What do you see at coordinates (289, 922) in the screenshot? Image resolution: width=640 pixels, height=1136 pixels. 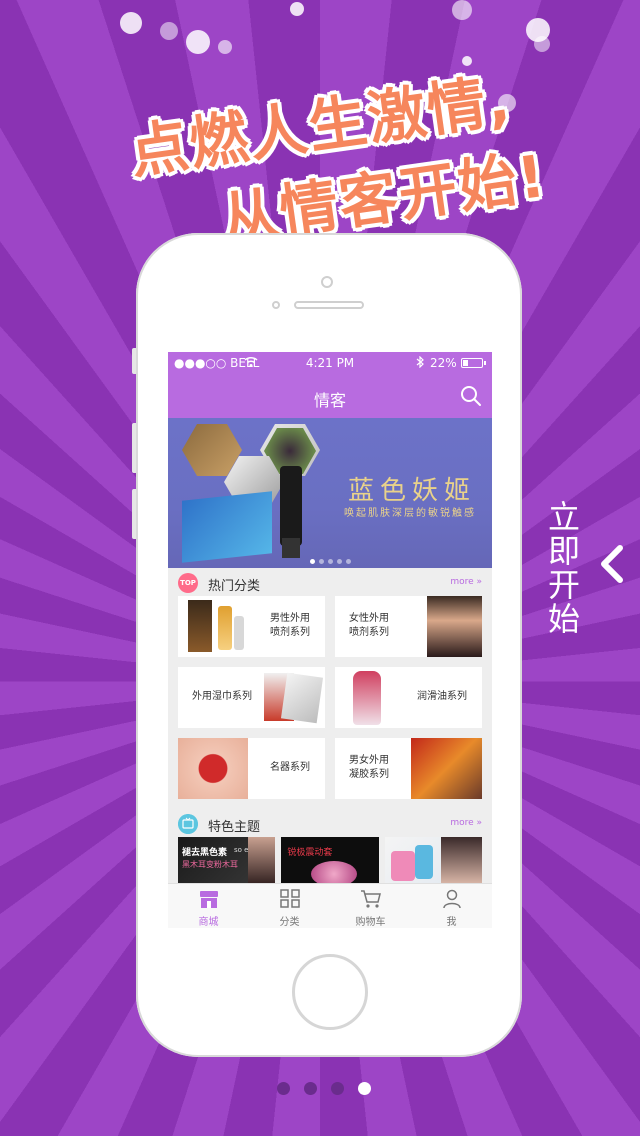 I see `tab-label: 分类` at bounding box center [289, 922].